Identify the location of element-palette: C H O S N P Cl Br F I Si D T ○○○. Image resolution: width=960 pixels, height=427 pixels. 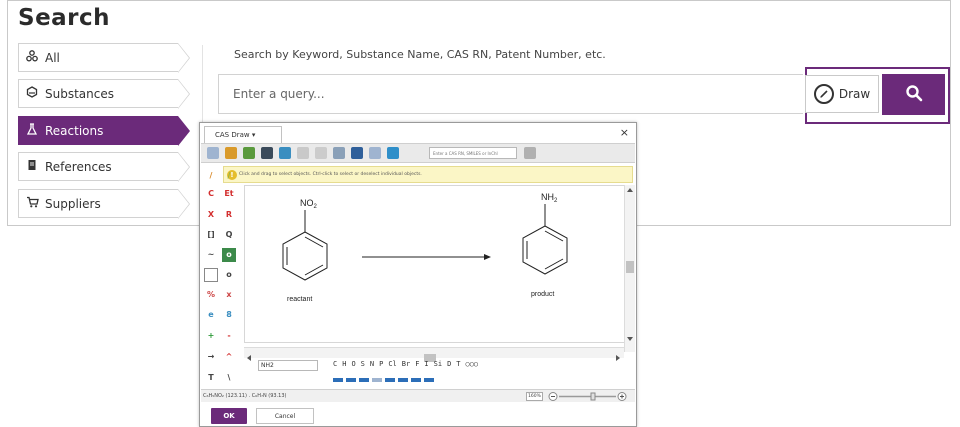
(405, 364).